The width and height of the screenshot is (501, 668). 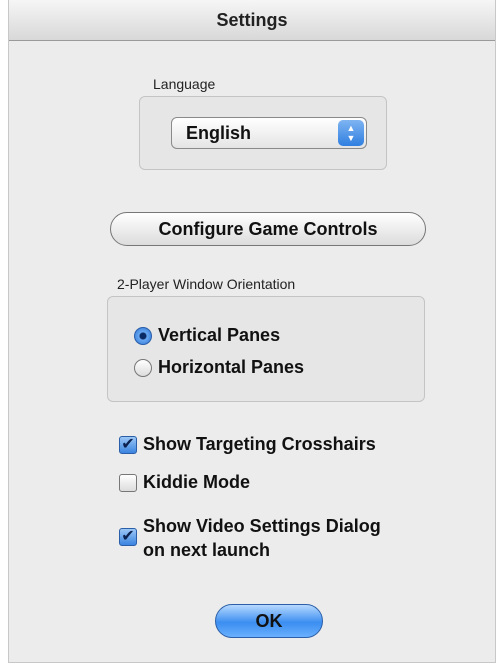 What do you see at coordinates (219, 335) in the screenshot?
I see `radio-vertical-label: Vertical Panes` at bounding box center [219, 335].